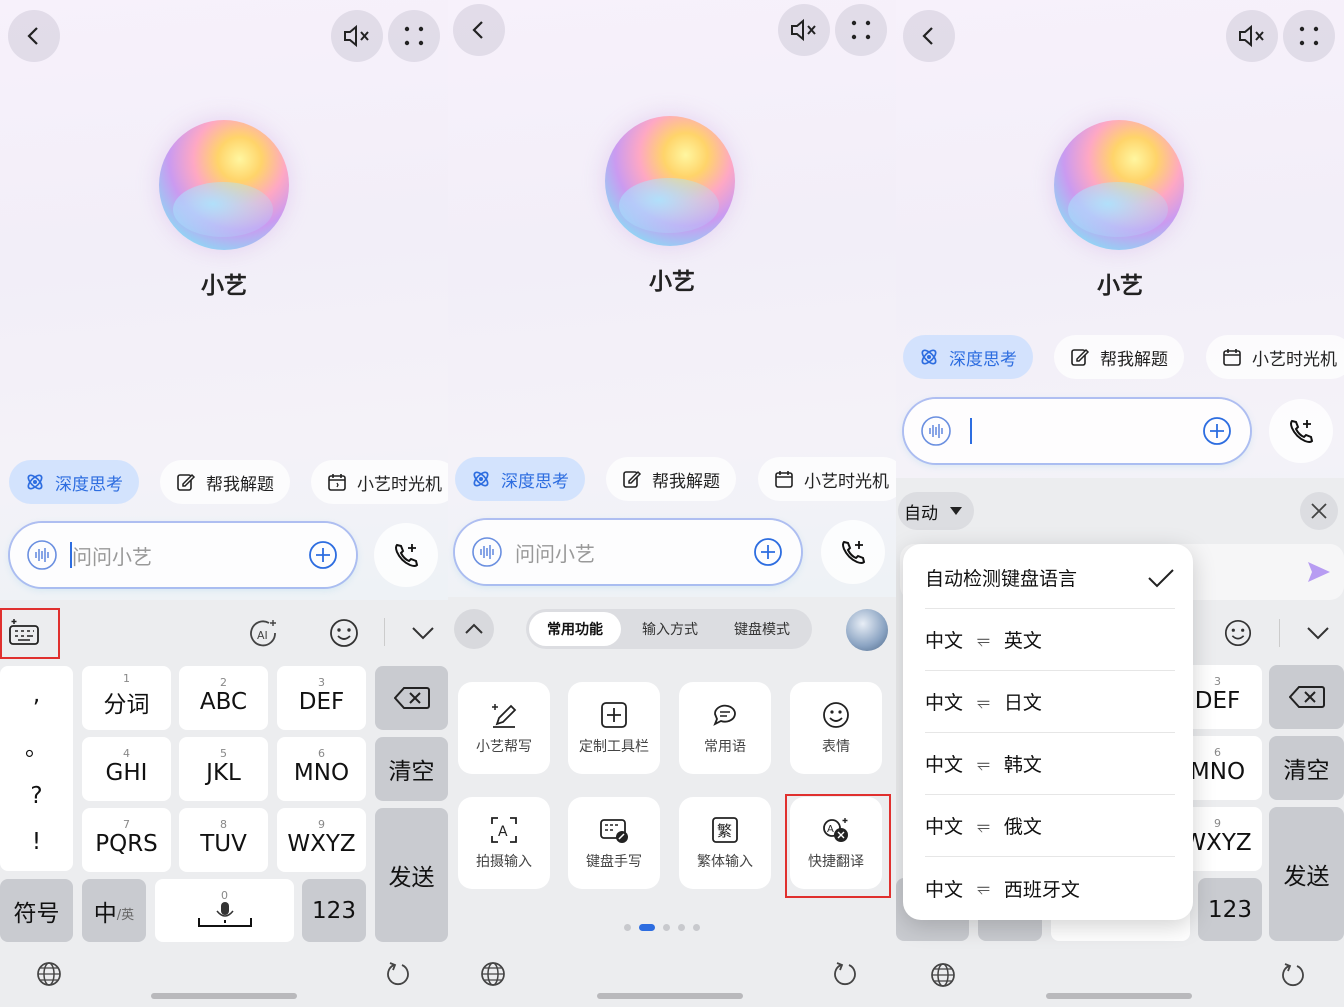 Image resolution: width=1344 pixels, height=1007 pixels. I want to click on tab-keyboard-mode: 键盘模式, so click(762, 629).